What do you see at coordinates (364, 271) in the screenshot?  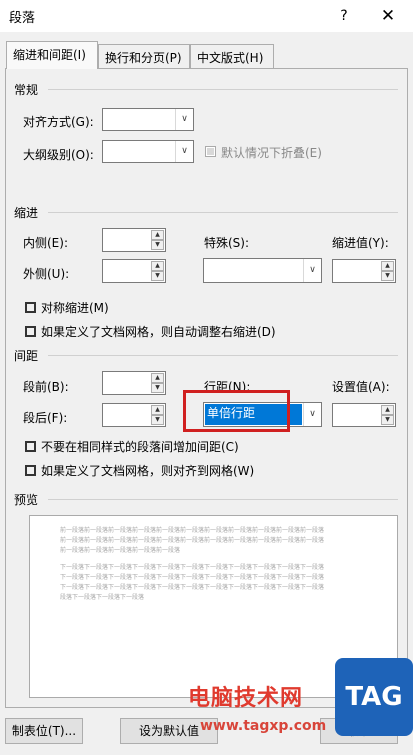 I see `indent-value-spinner: ▲ ▼` at bounding box center [364, 271].